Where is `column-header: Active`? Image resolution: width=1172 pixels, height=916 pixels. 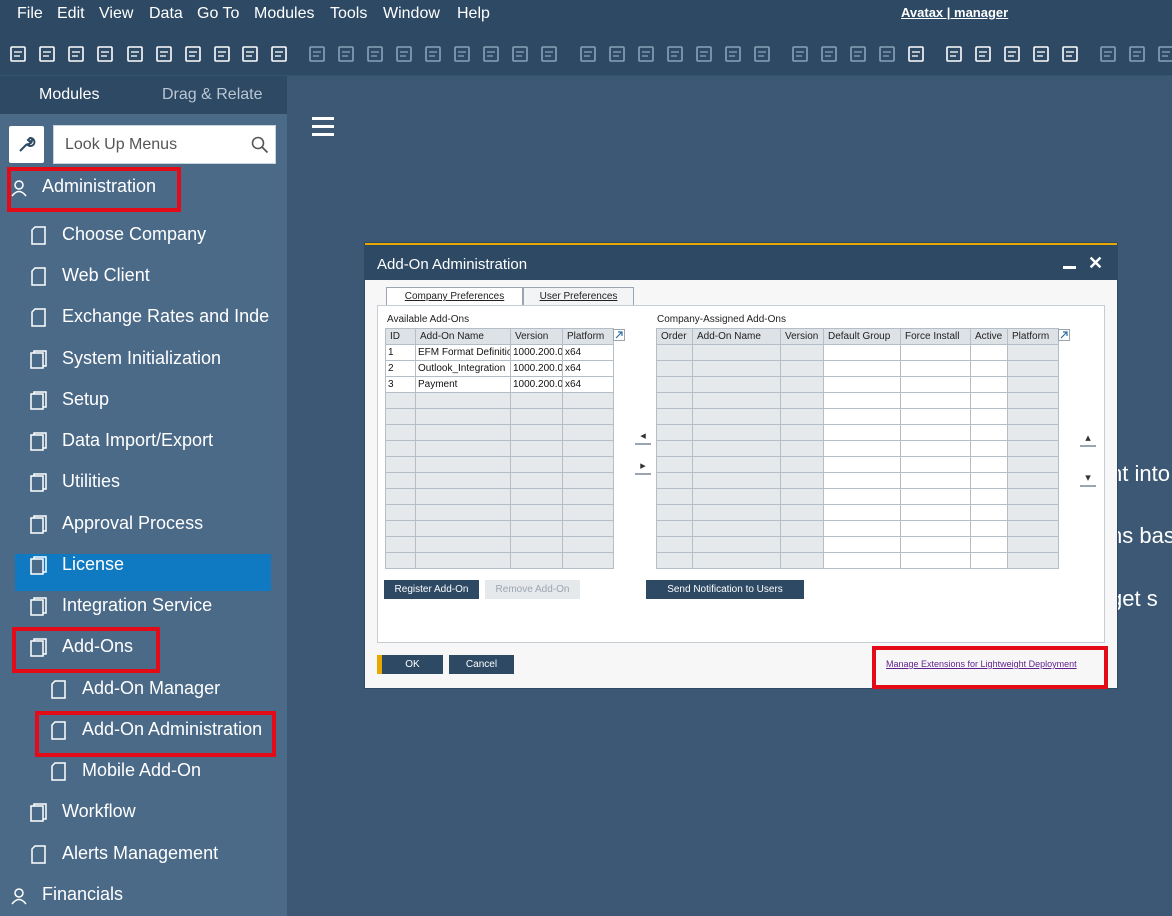
column-header: Active is located at coordinates (989, 336).